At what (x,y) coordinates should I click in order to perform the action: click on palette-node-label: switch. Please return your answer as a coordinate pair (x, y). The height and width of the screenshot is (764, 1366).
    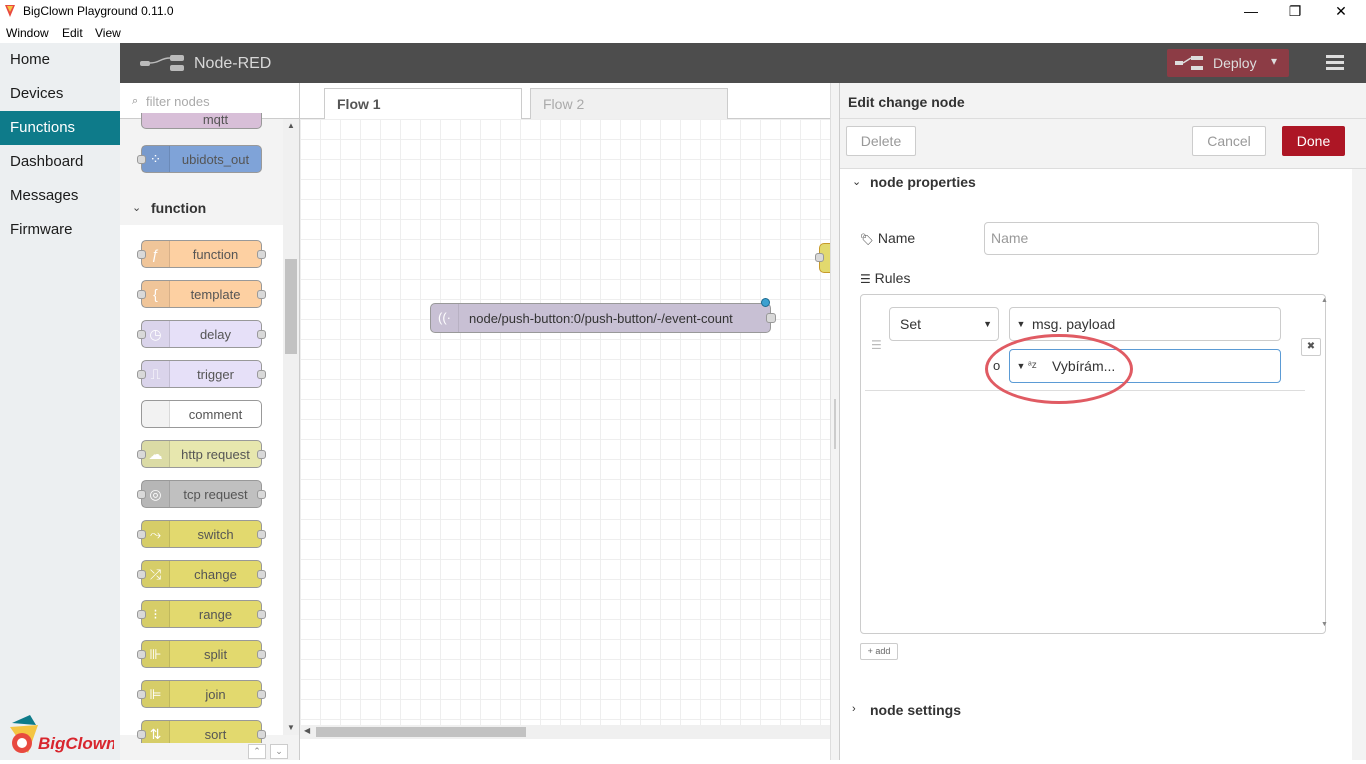
    Looking at the image, I should click on (215, 534).